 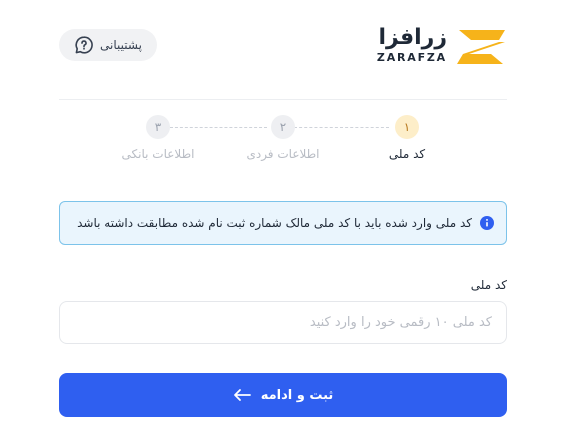 I want to click on step-bank-info: ۳ اطلاعات بانکی, so click(x=158, y=138).